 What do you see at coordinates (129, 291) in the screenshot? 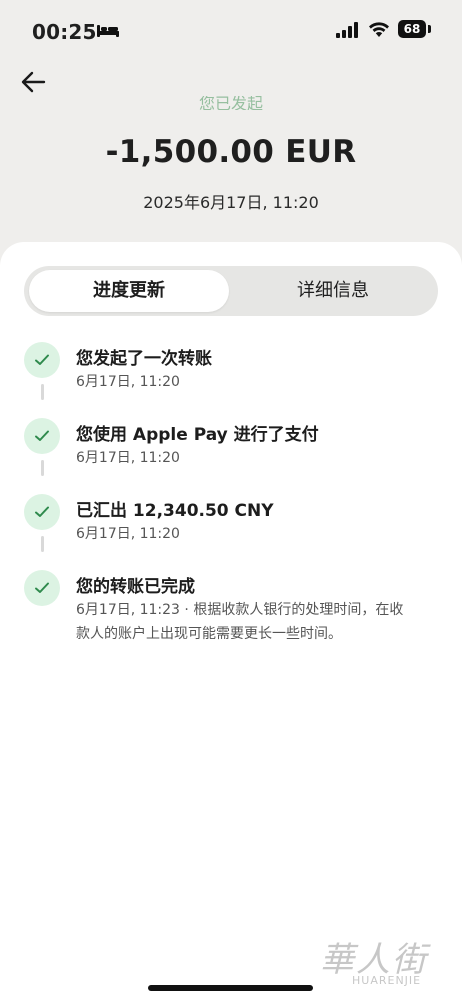
I see `tab-progress-updates: 进度更新` at bounding box center [129, 291].